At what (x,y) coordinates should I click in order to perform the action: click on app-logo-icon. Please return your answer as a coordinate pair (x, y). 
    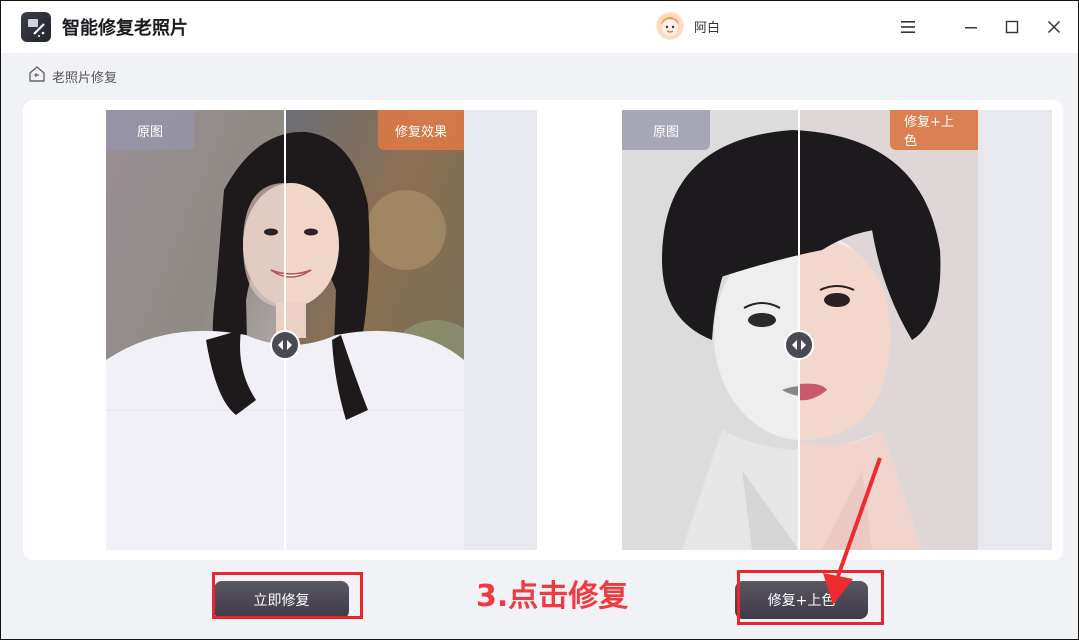
    Looking at the image, I should click on (36, 27).